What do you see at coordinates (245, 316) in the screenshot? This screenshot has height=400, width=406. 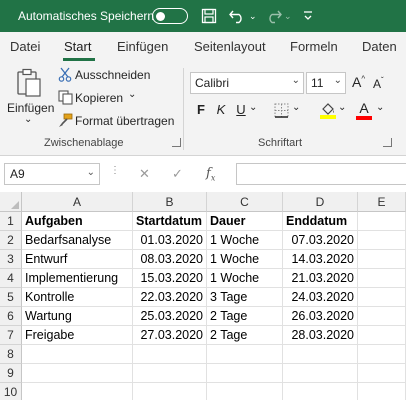 I see `cell-c6: 2 Tage` at bounding box center [245, 316].